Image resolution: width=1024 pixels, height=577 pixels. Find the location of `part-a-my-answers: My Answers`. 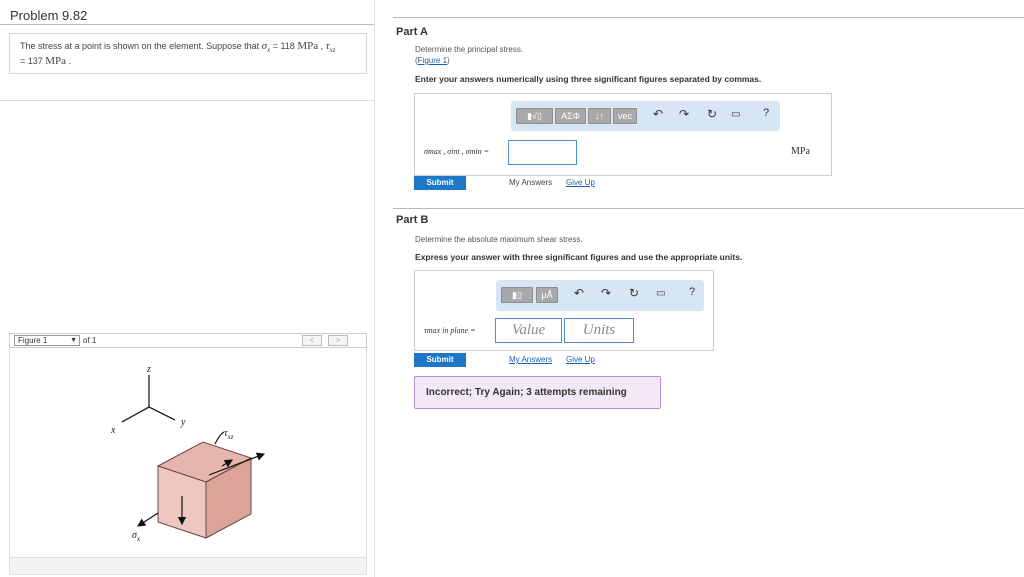

part-a-my-answers: My Answers is located at coordinates (530, 182).